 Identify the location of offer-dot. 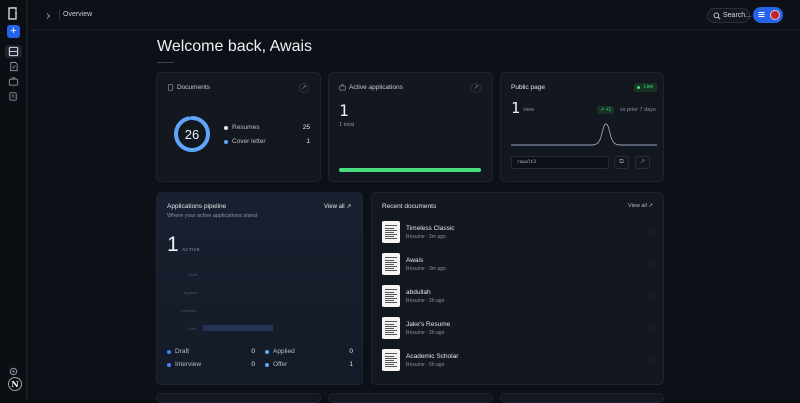
(267, 365).